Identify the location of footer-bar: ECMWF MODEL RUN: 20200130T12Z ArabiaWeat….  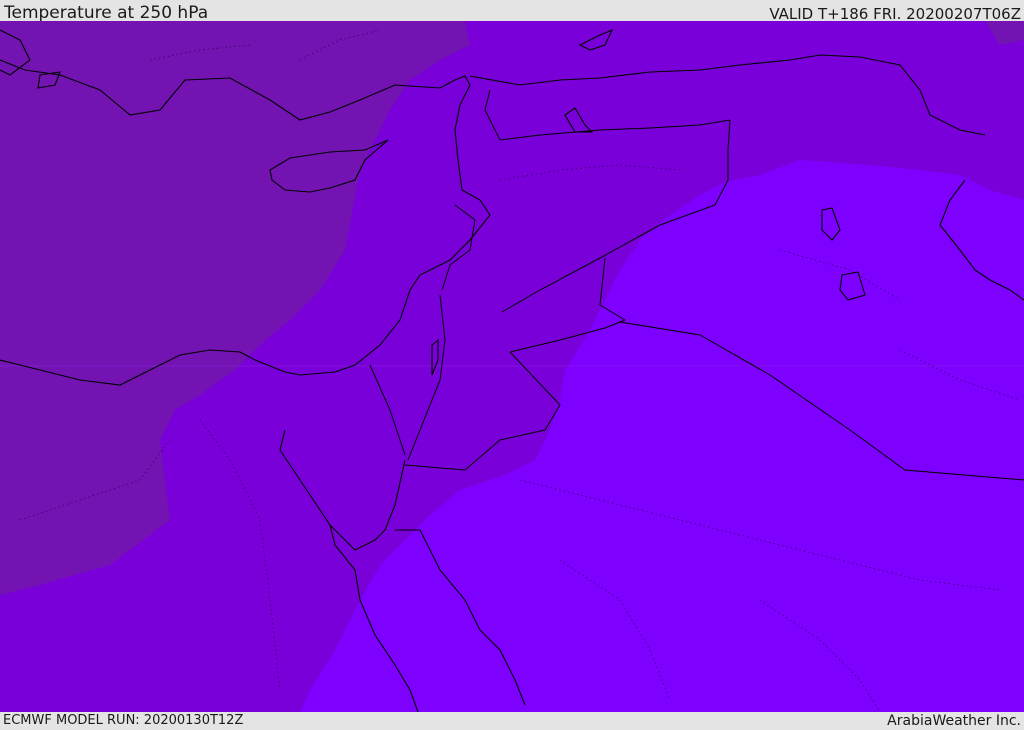
(512, 720).